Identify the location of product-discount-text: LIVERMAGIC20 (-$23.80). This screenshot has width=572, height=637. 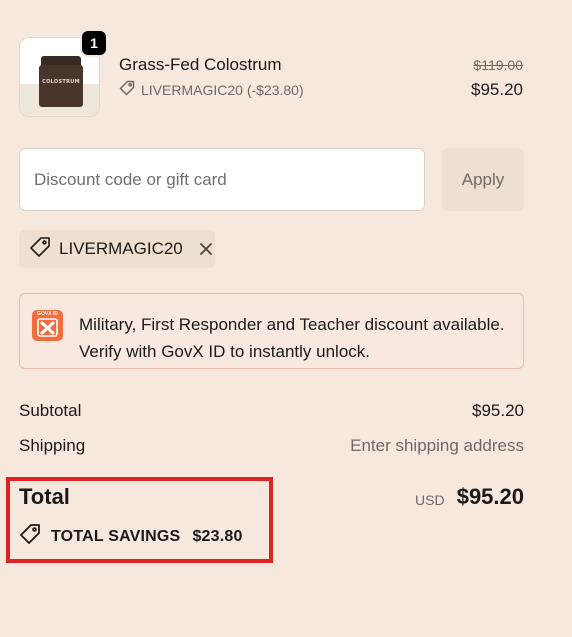
(222, 89).